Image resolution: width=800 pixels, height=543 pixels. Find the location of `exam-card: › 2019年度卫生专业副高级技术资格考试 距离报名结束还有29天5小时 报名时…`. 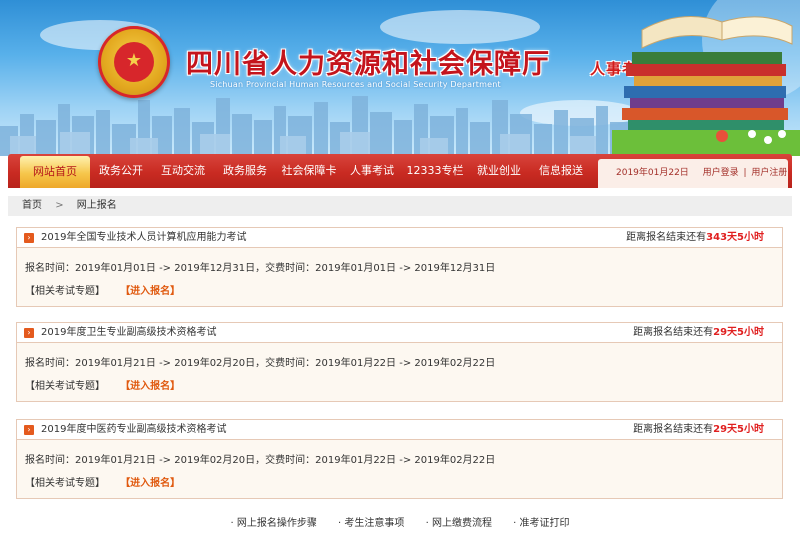

exam-card: › 2019年度卫生专业副高级技术资格考试 距离报名结束还有29天5小时 报名时… is located at coordinates (399, 362).